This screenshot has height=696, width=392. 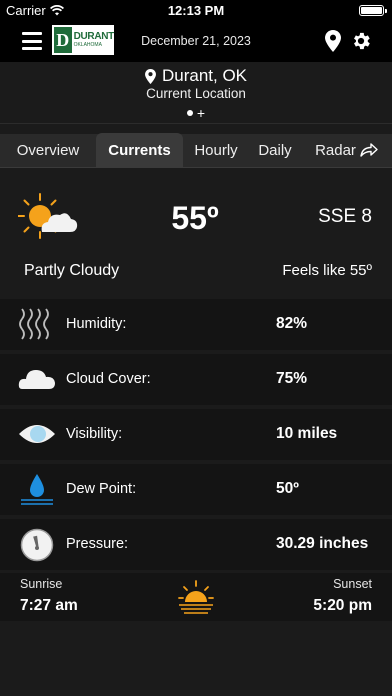 I want to click on current-condition: Partly Cloudy, so click(x=72, y=270).